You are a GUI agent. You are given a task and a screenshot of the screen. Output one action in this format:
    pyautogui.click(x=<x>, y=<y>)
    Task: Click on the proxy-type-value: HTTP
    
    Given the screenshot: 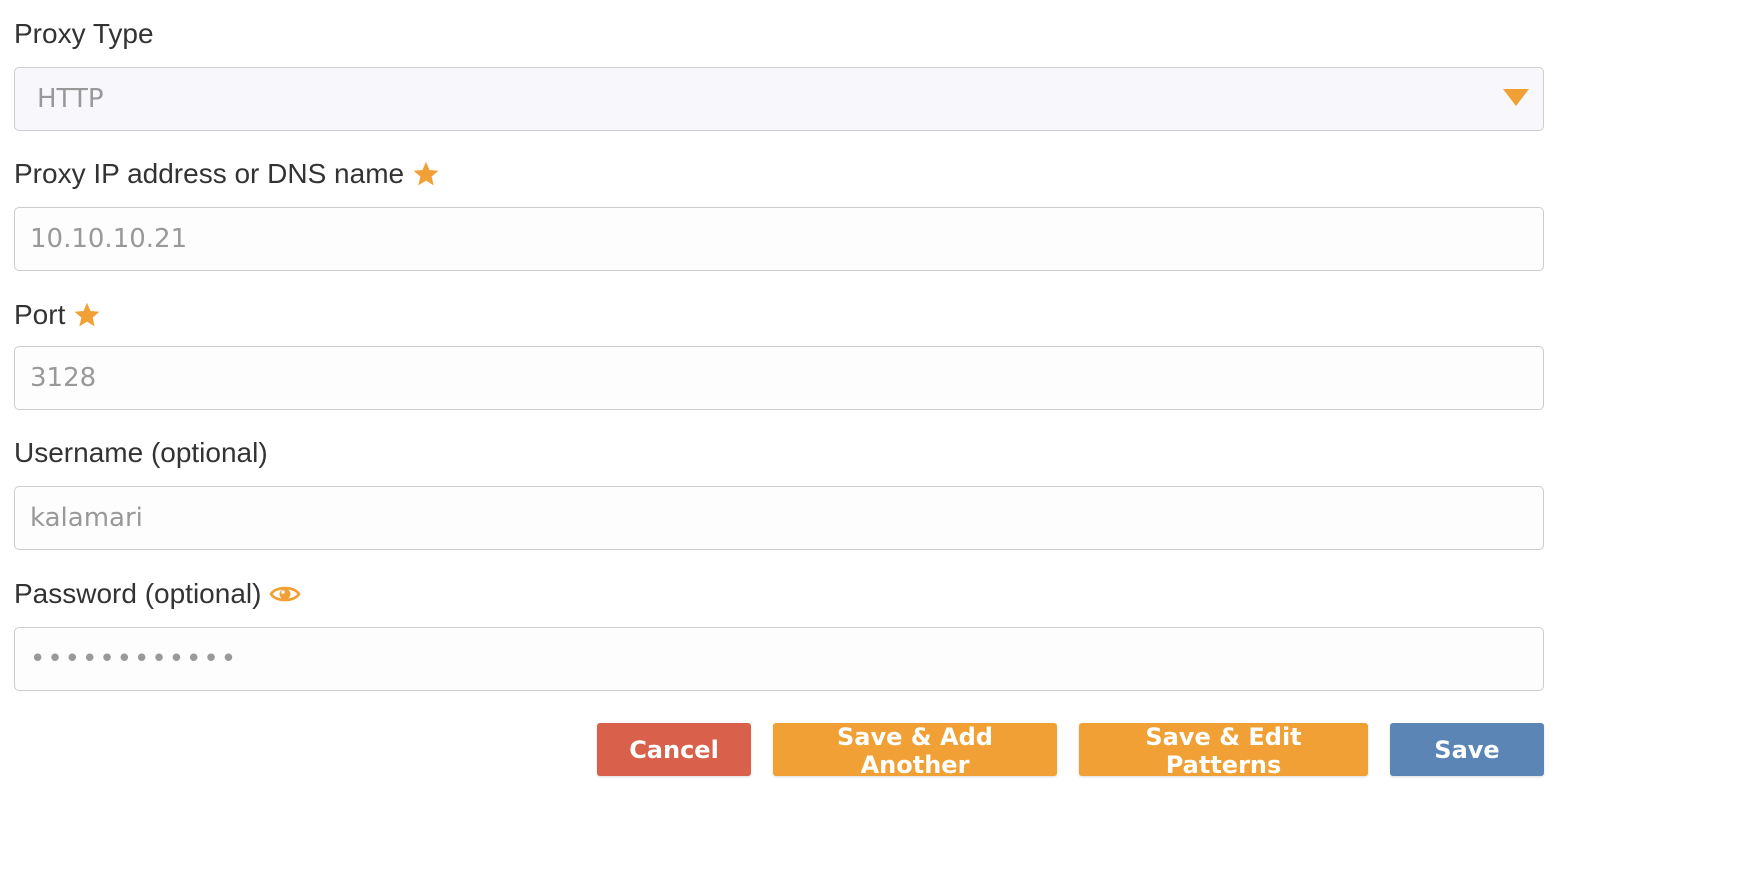 What is the action you would take?
    pyautogui.click(x=70, y=99)
    